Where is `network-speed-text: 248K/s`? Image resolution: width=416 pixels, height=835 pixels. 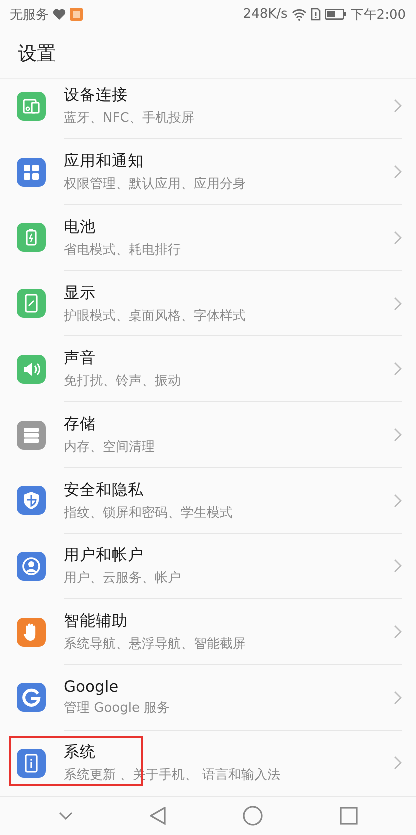
network-speed-text: 248K/s is located at coordinates (265, 14).